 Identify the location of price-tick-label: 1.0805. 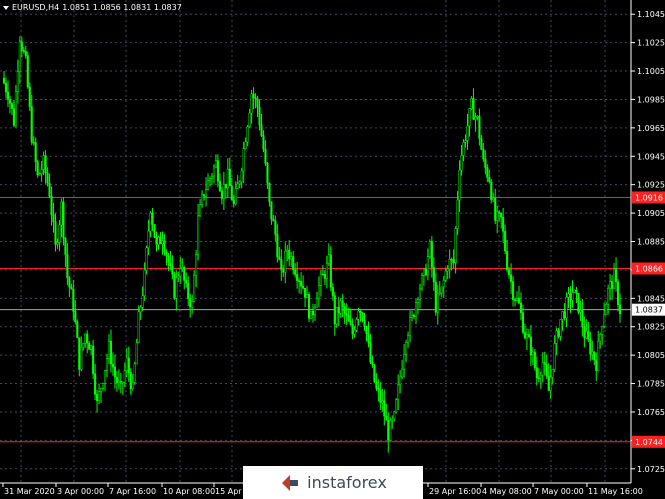
(651, 355).